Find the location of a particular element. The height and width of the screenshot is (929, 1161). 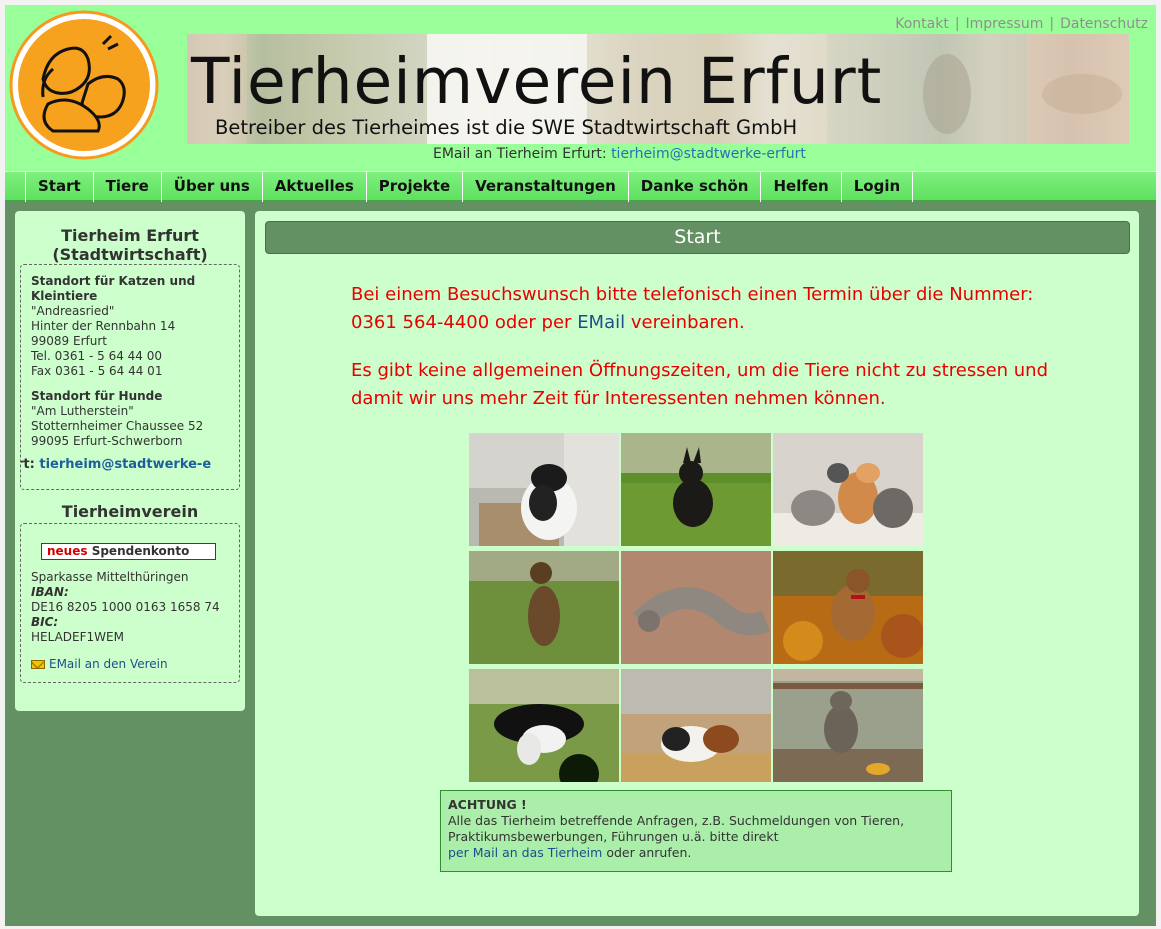

nav-login: Login is located at coordinates (877, 186).